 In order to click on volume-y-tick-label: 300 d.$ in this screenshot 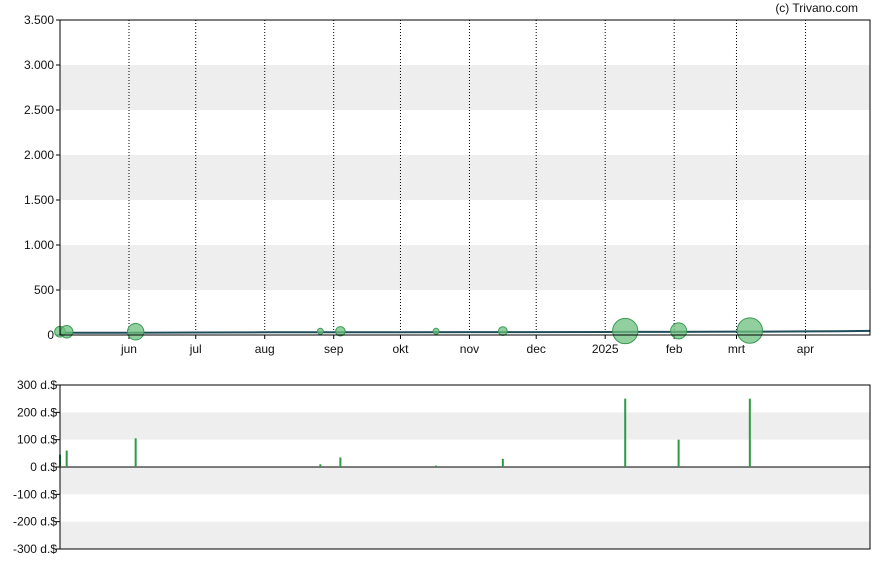, I will do `click(37, 385)`.